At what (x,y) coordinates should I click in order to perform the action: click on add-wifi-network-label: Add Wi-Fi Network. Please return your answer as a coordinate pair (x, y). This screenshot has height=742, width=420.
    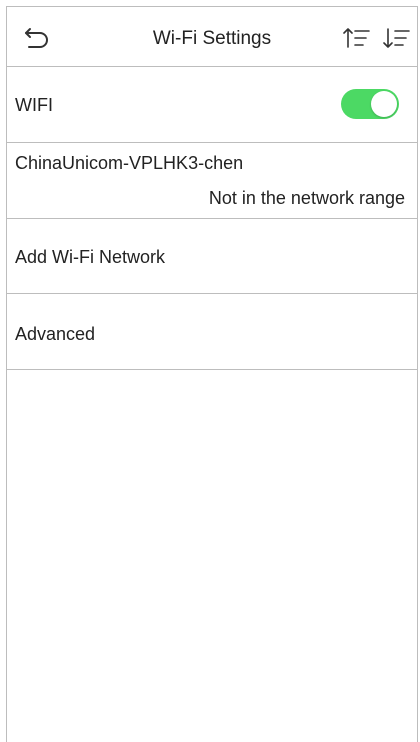
    Looking at the image, I should click on (90, 257).